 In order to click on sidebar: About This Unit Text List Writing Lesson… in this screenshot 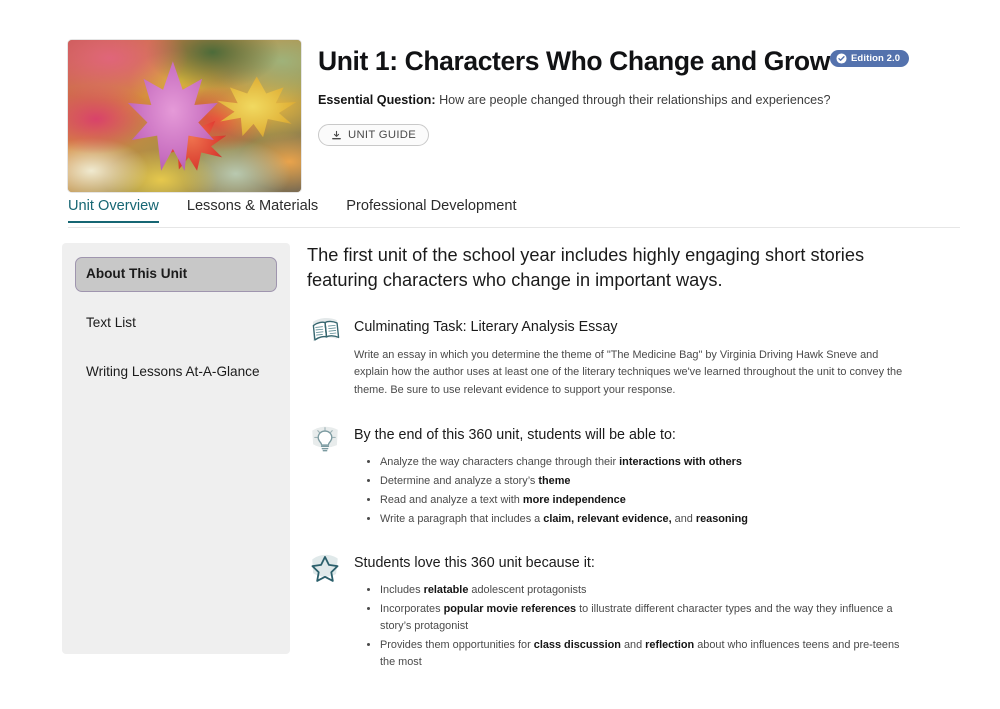, I will do `click(176, 448)`.